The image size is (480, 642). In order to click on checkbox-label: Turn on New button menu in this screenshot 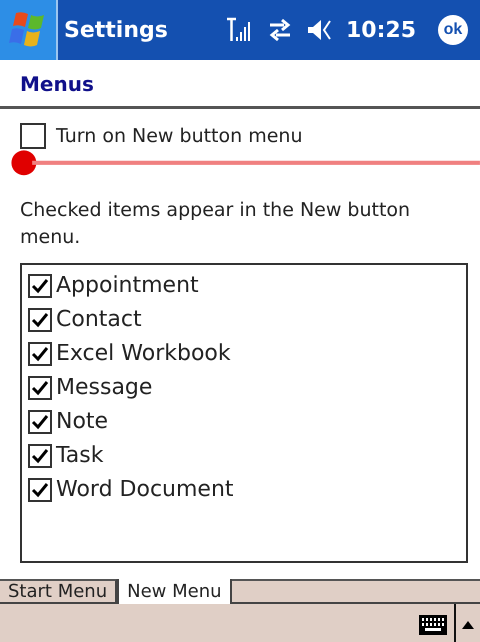, I will do `click(179, 136)`.